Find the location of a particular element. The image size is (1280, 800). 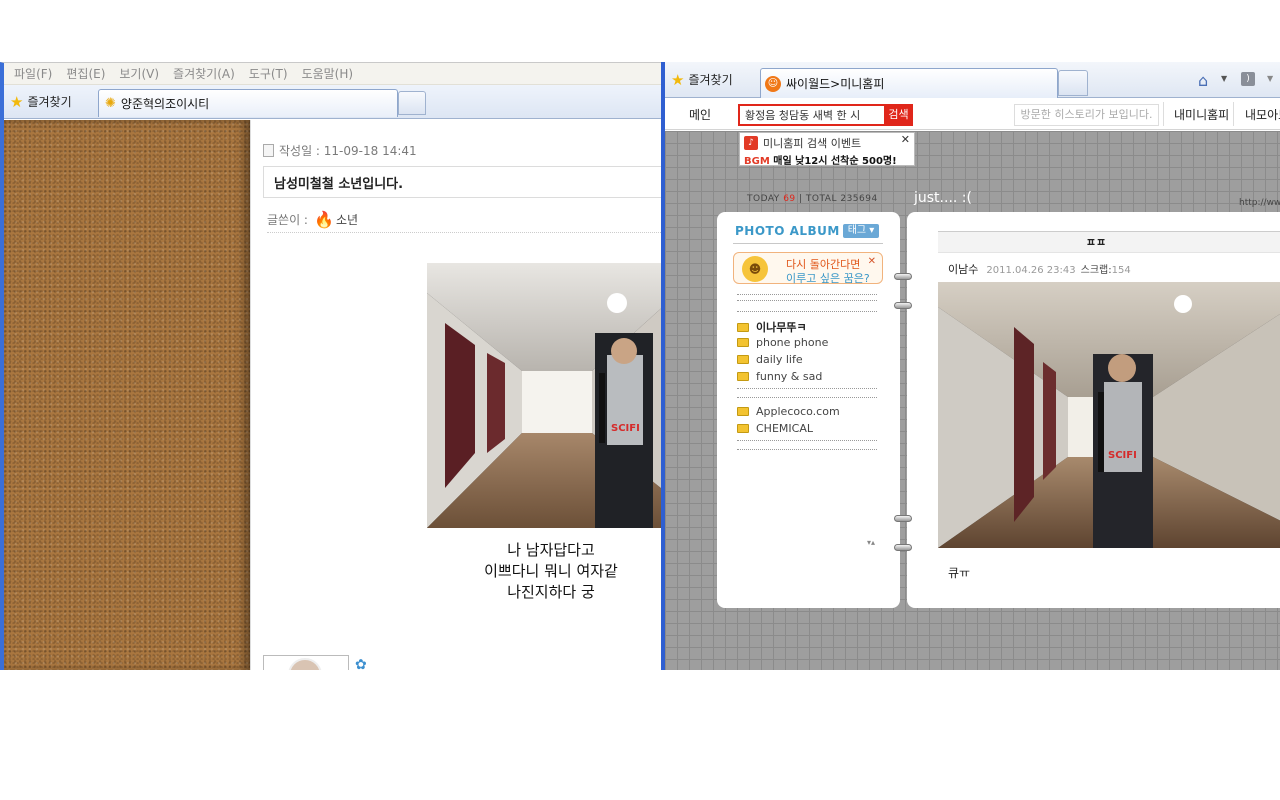

total-count: 235694 is located at coordinates (859, 199).